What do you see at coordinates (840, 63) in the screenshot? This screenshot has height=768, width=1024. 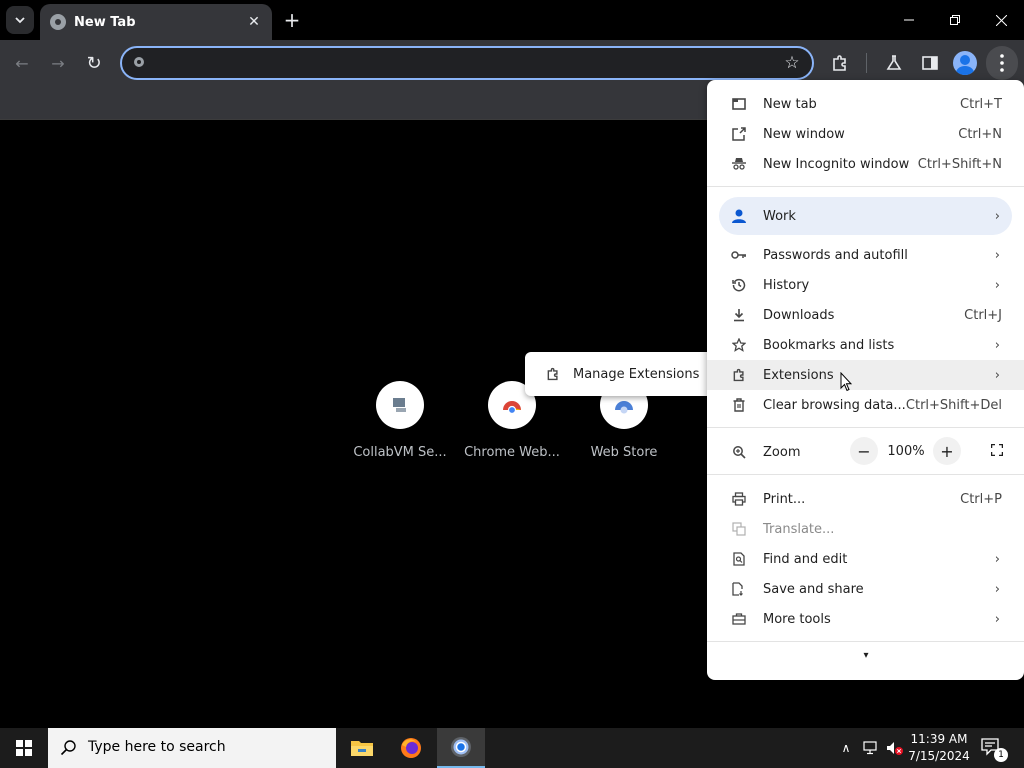 I see `extensions-button` at bounding box center [840, 63].